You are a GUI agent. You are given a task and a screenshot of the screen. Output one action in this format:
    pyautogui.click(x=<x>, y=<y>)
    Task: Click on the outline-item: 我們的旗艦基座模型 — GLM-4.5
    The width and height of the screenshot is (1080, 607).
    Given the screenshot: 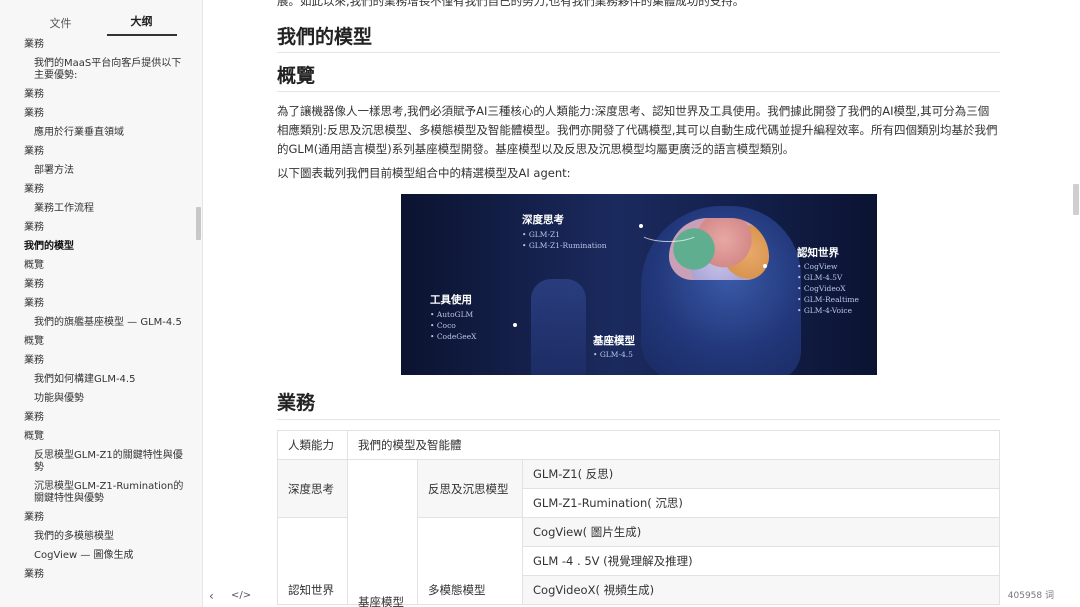 What is the action you would take?
    pyautogui.click(x=98, y=323)
    